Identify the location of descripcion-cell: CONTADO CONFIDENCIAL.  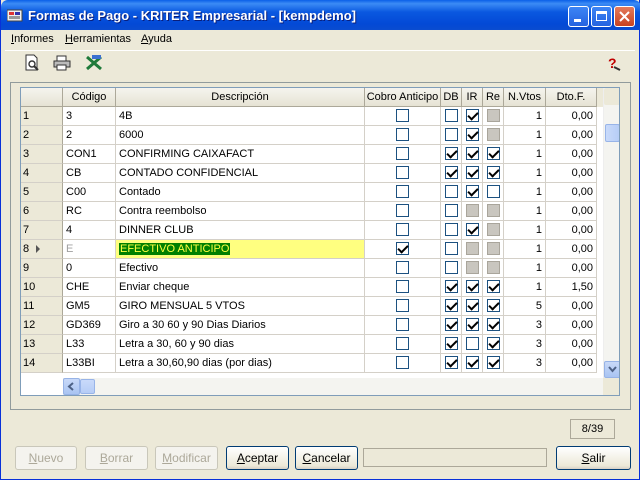
(240, 173).